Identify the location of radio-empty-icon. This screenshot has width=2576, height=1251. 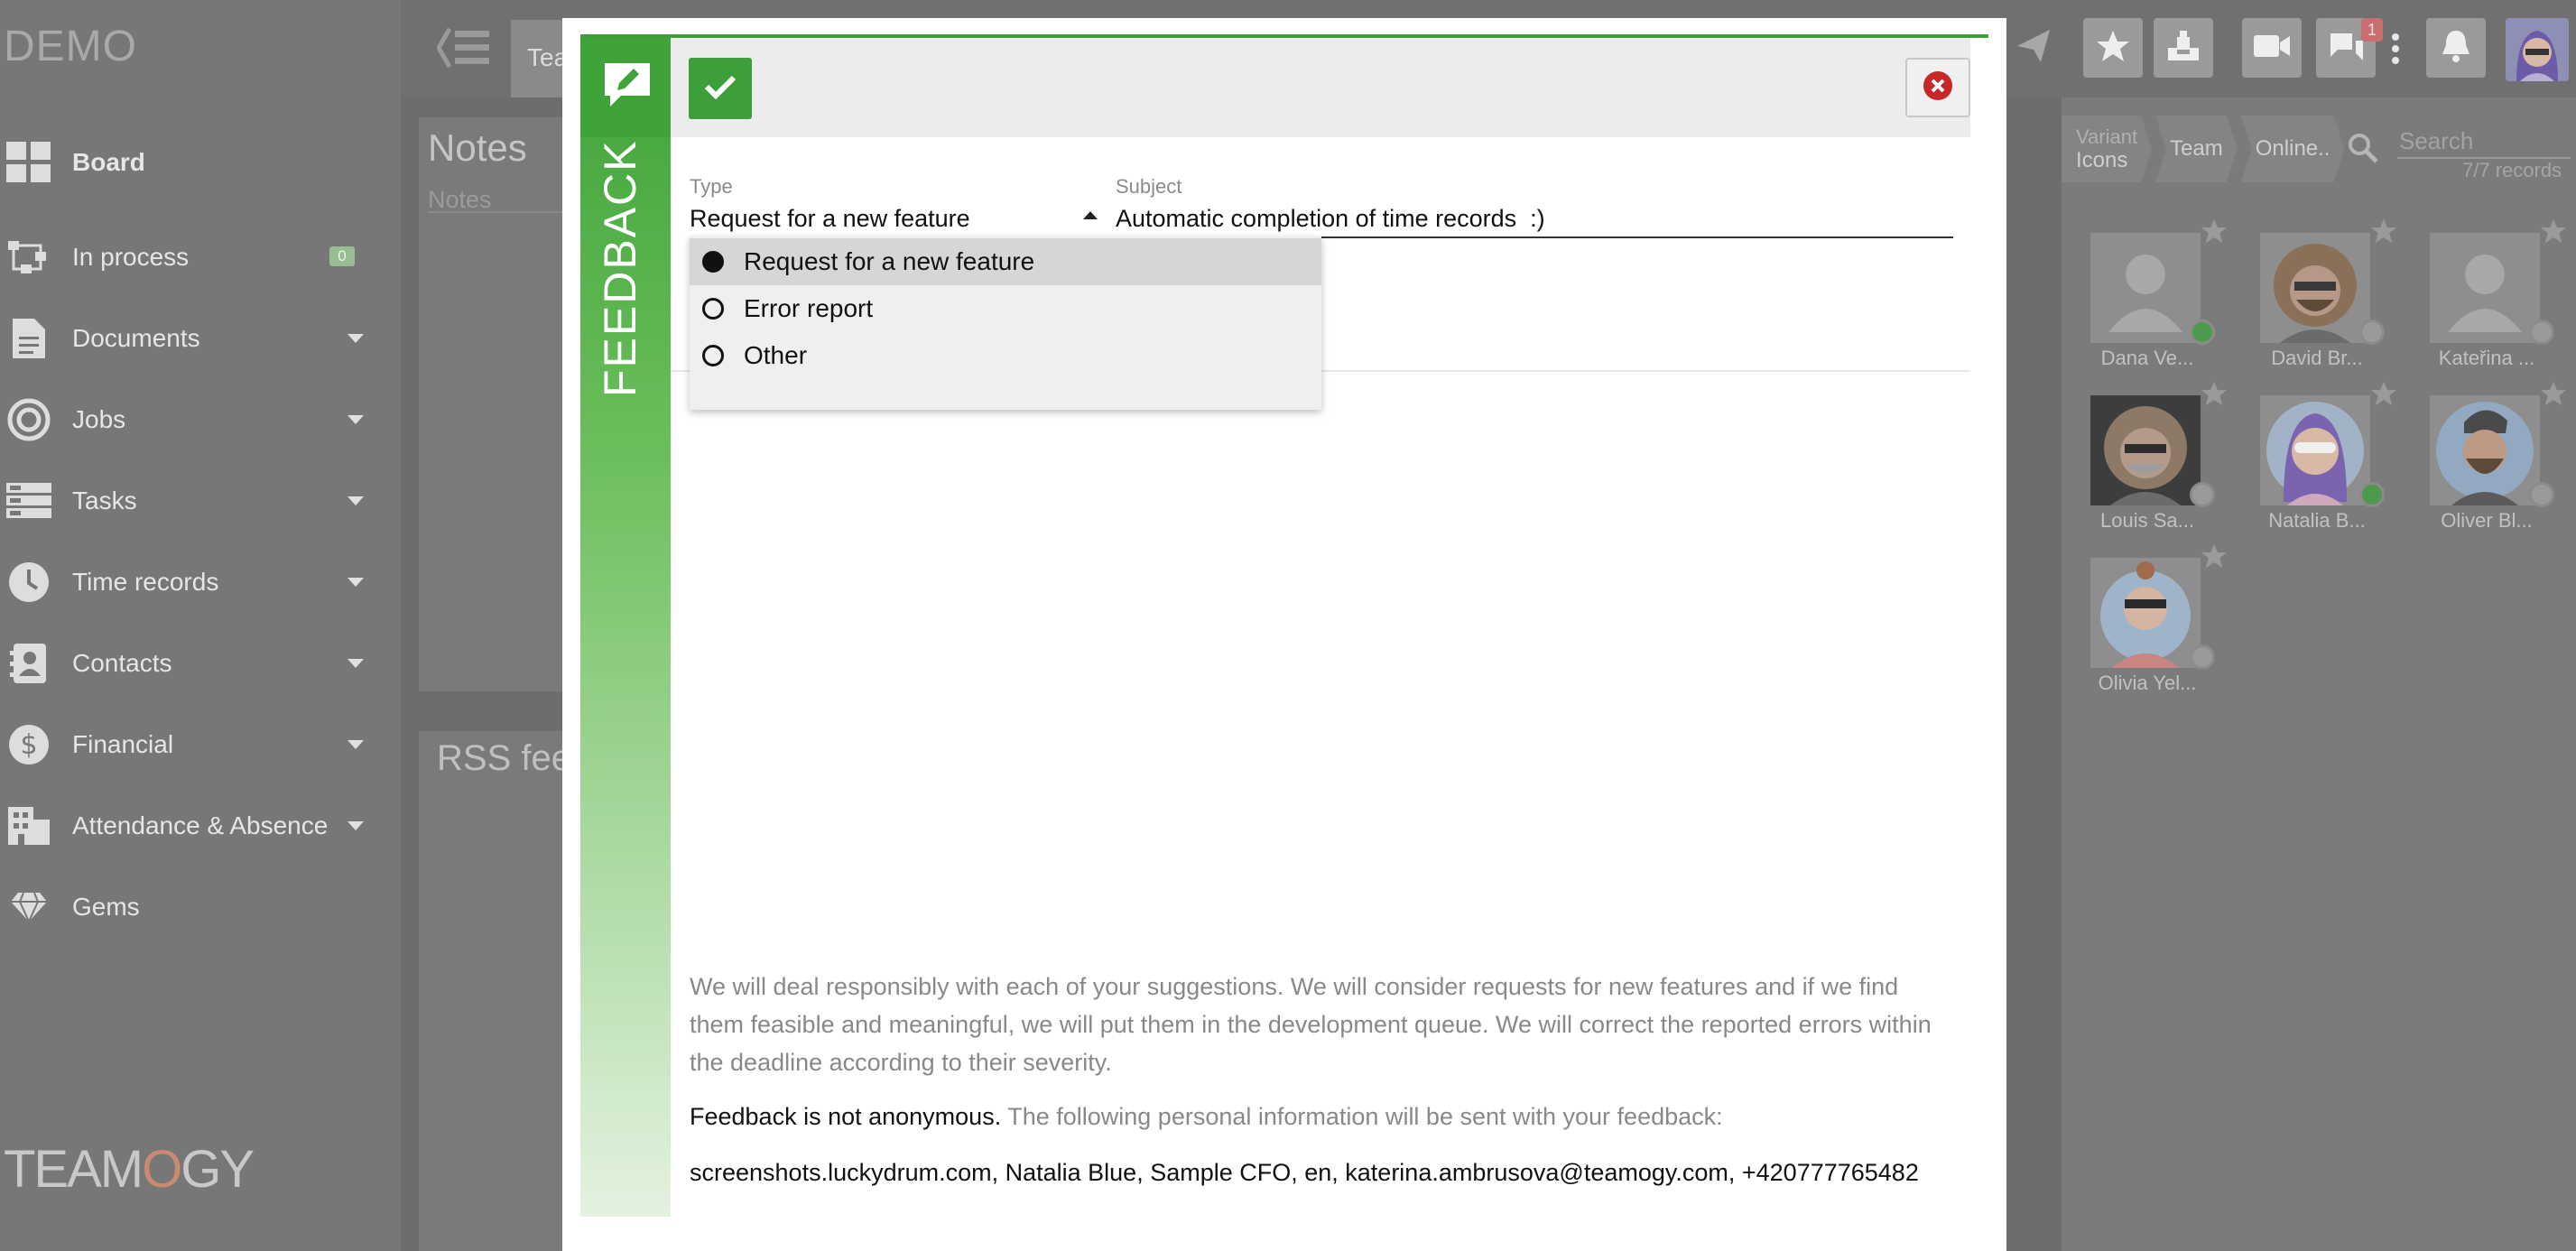
(713, 355).